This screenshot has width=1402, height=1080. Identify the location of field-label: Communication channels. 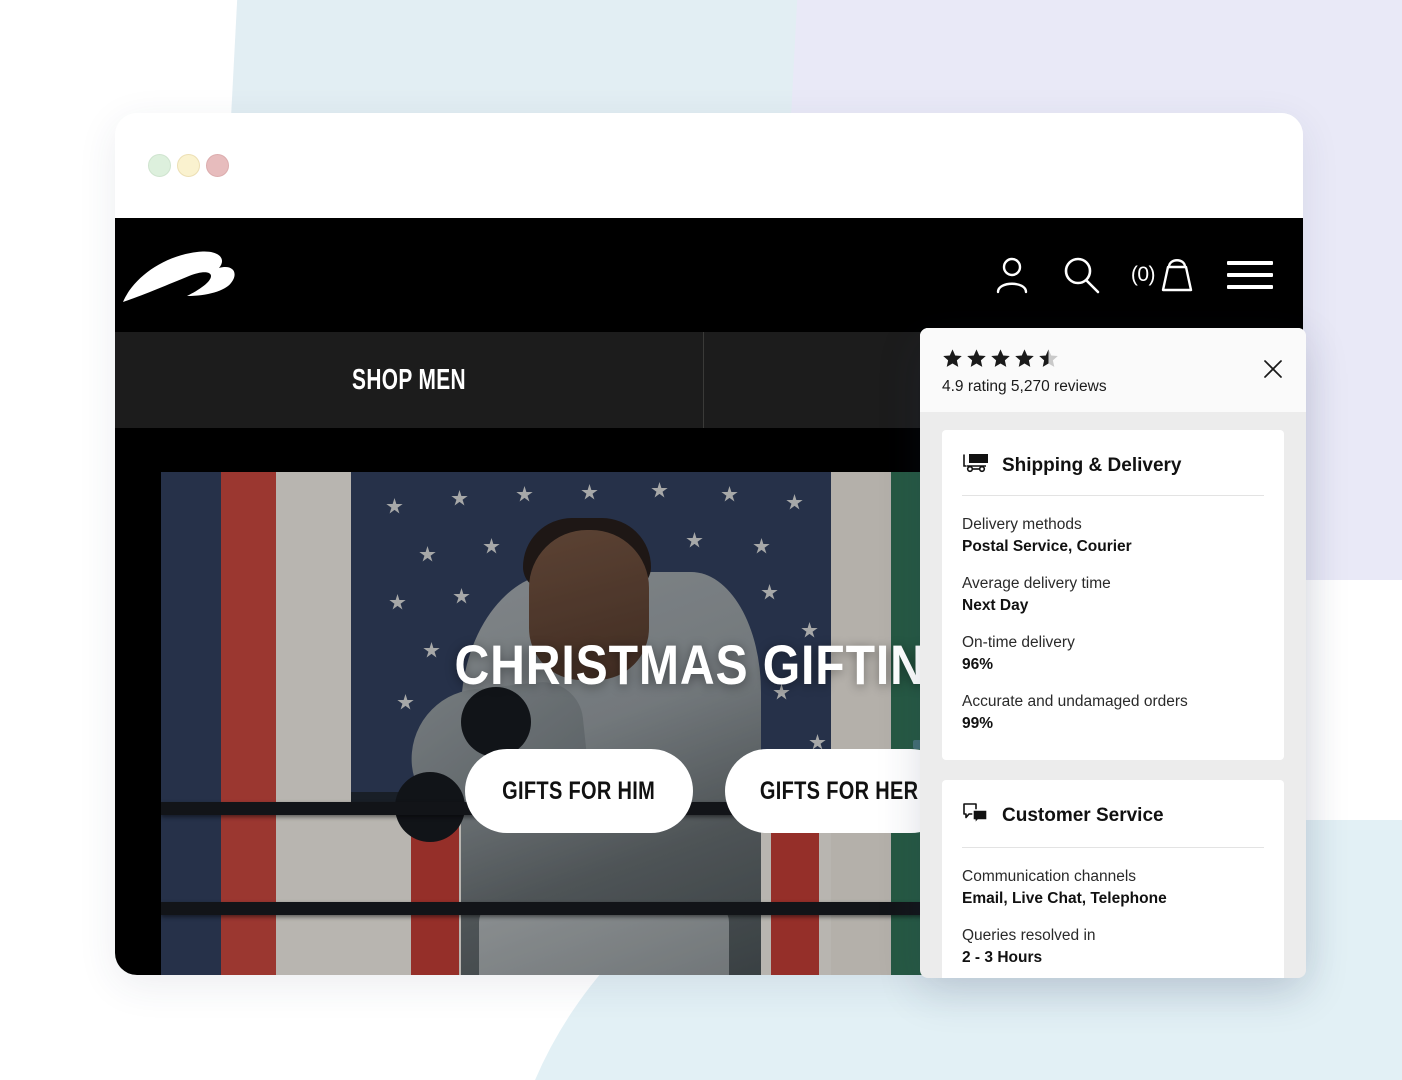
(1049, 876).